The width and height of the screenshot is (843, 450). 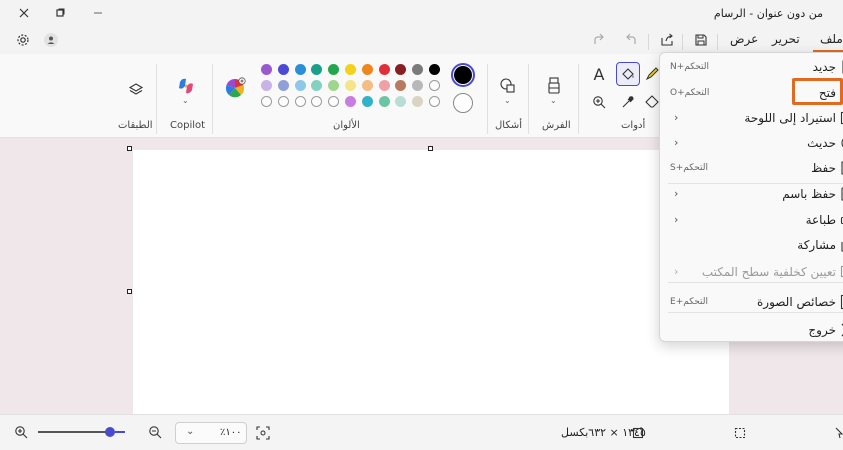 What do you see at coordinates (652, 74) in the screenshot?
I see `pencil-tool-button` at bounding box center [652, 74].